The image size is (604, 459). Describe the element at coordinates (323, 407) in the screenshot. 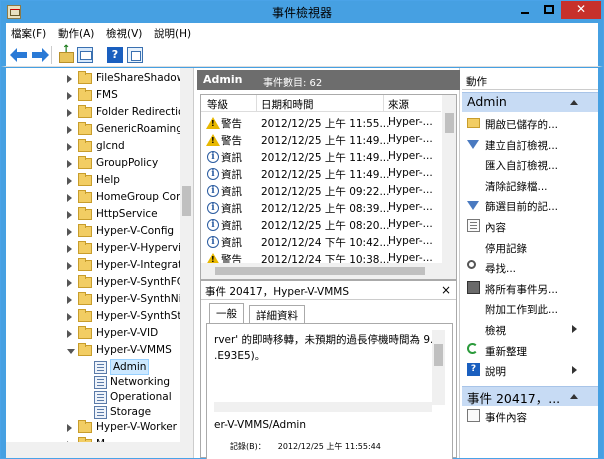

I see `description-hscrollbar` at that location.